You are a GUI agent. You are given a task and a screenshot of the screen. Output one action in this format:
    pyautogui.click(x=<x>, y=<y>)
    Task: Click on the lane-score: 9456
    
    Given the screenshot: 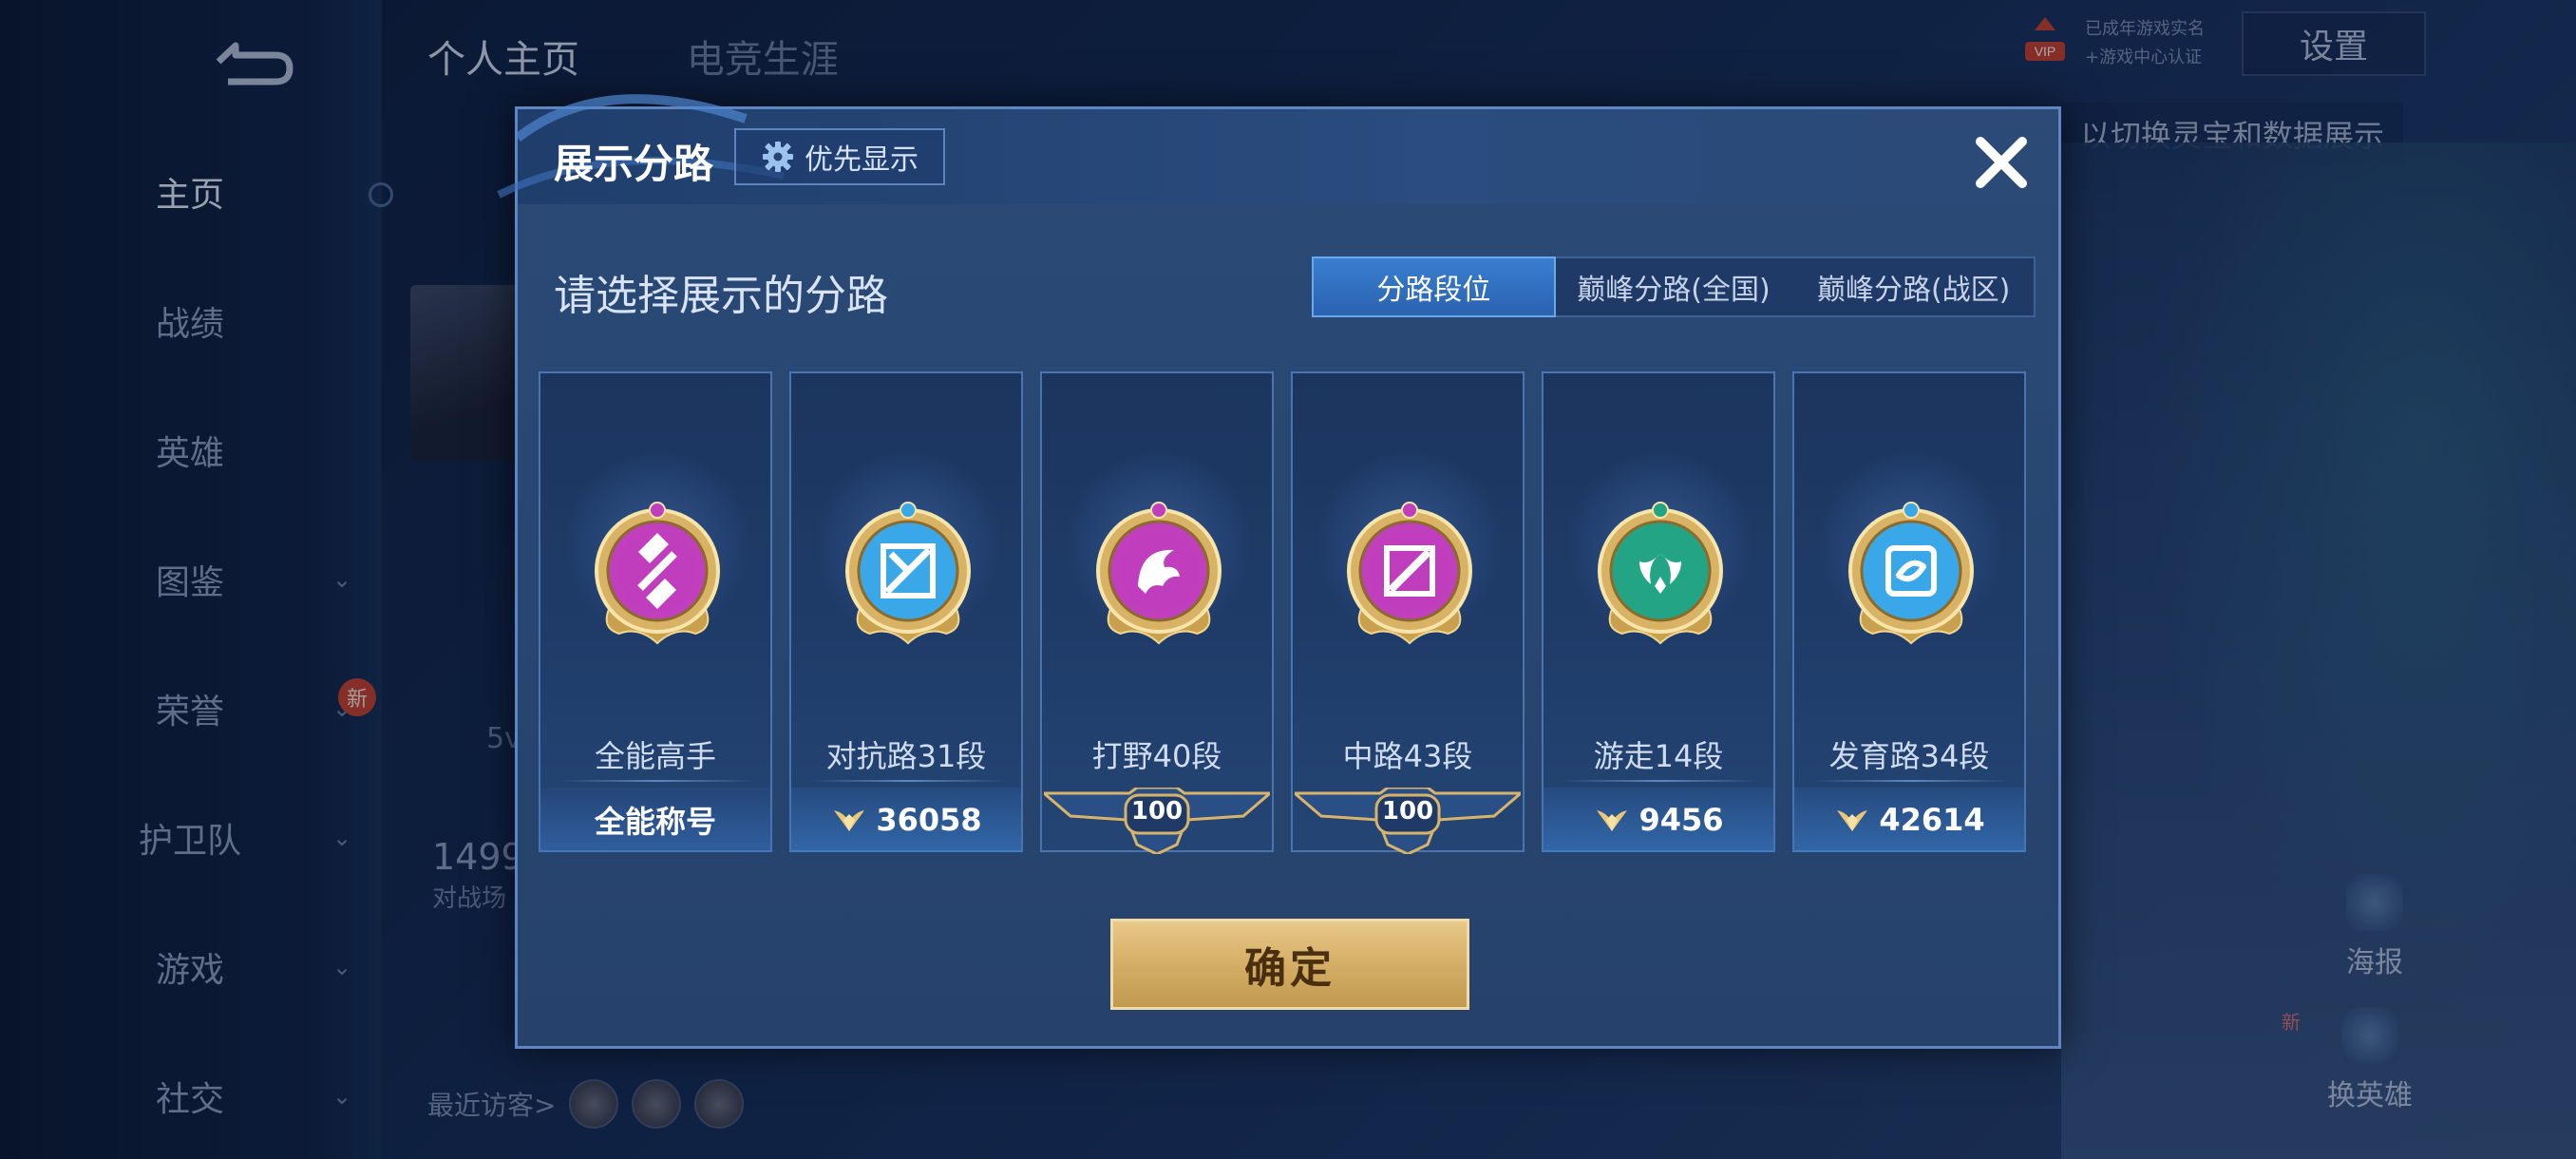 What is the action you would take?
    pyautogui.click(x=1658, y=820)
    